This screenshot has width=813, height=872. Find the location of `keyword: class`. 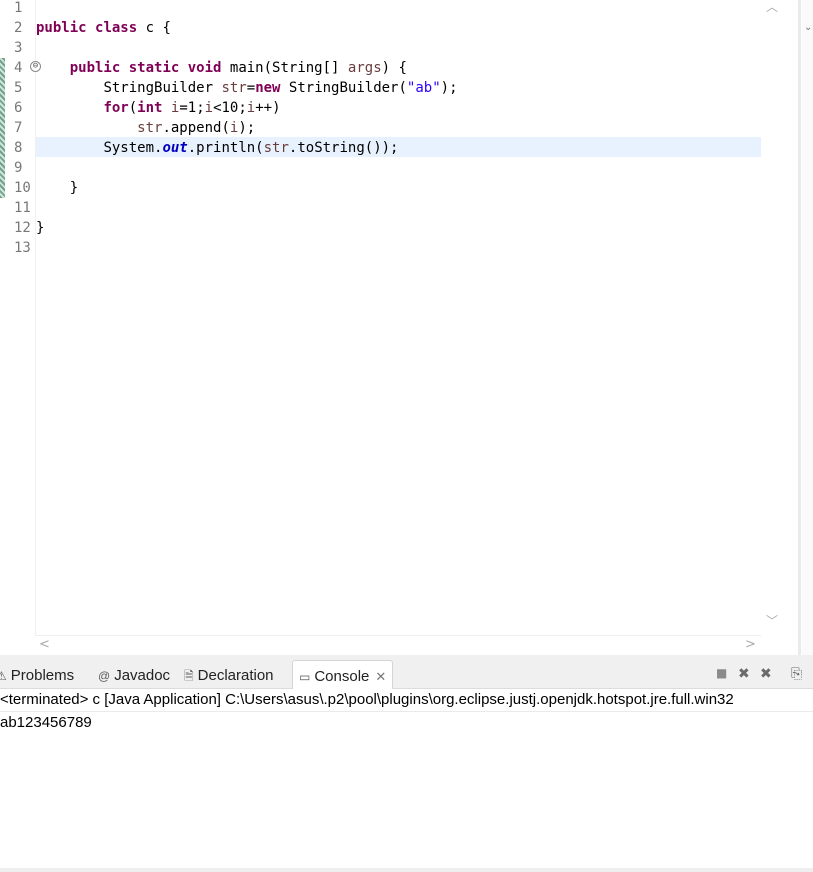

keyword: class is located at coordinates (116, 28).